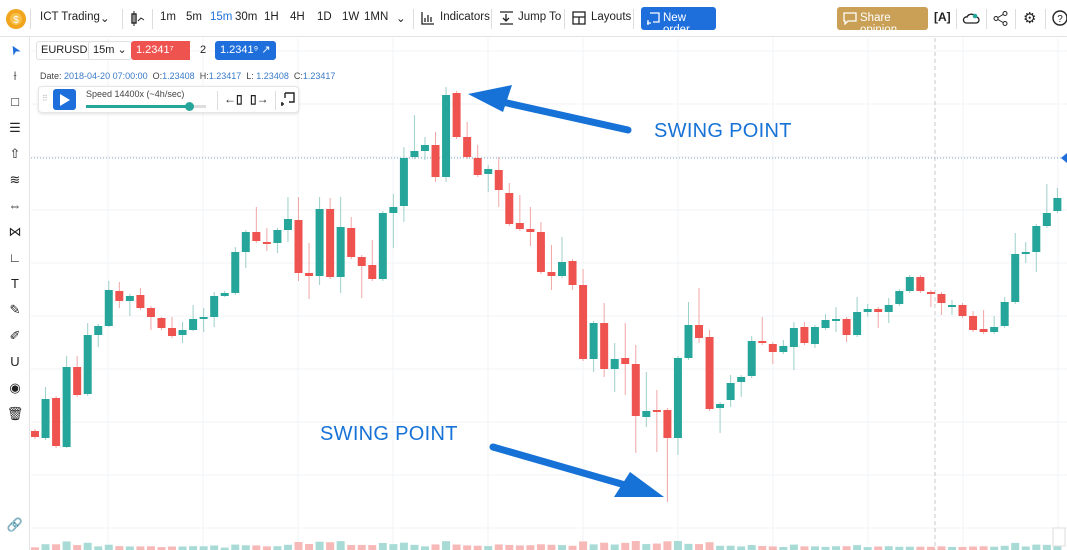 This screenshot has width=1067, height=550. Describe the element at coordinates (138, 19) in the screenshot. I see `candle-type-icon` at that location.